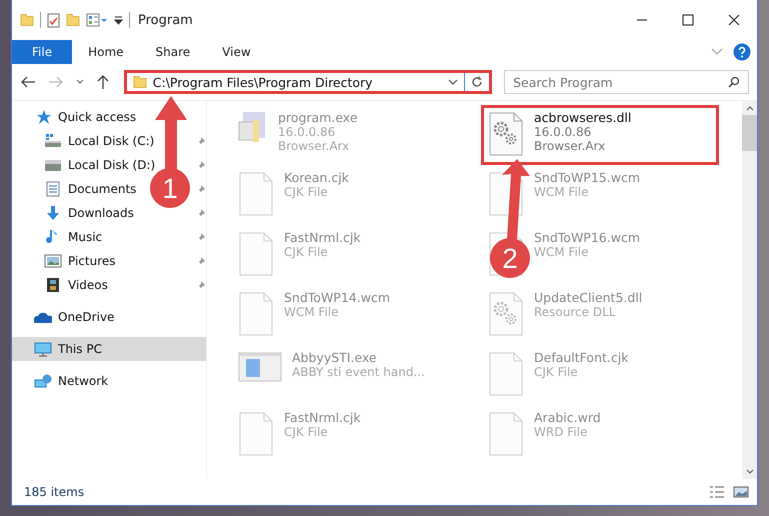 The width and height of the screenshot is (769, 516). I want to click on scroll-down-icon, so click(750, 472).